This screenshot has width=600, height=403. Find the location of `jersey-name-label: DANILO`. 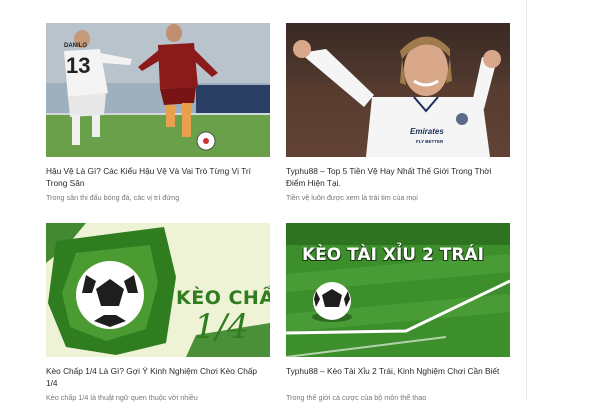

jersey-name-label: DANILO is located at coordinates (75, 46).